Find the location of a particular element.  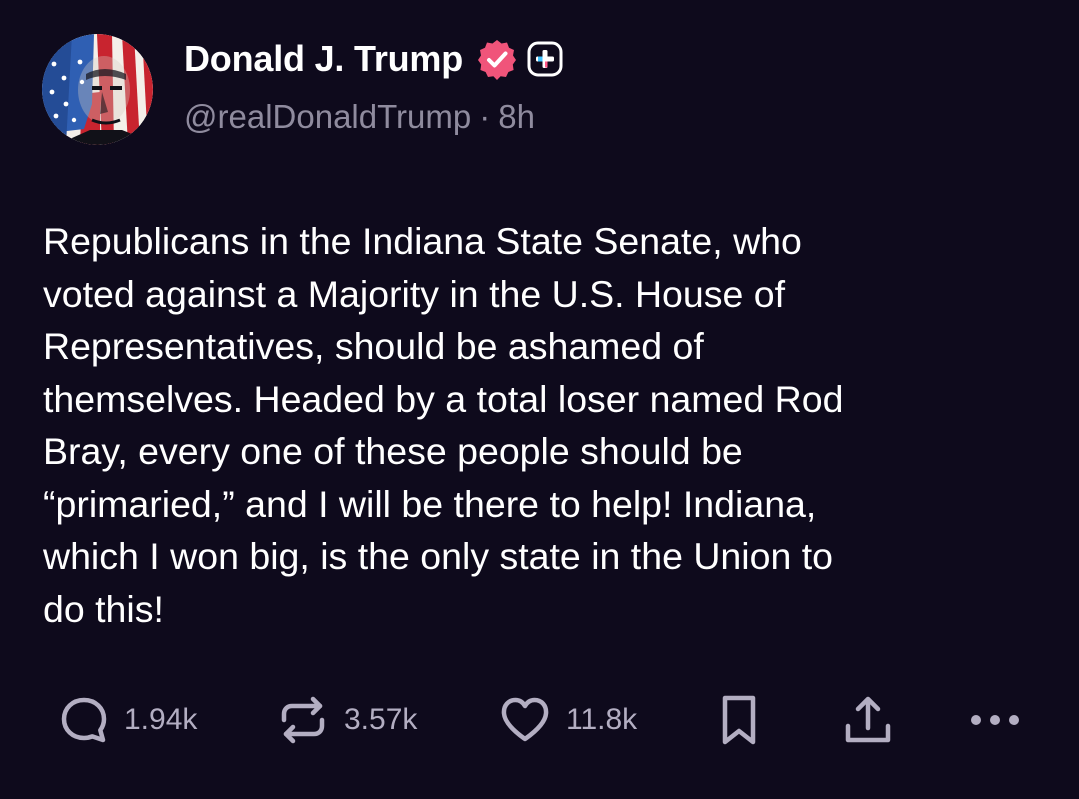

repost-button: 3.57k is located at coordinates (346, 720).